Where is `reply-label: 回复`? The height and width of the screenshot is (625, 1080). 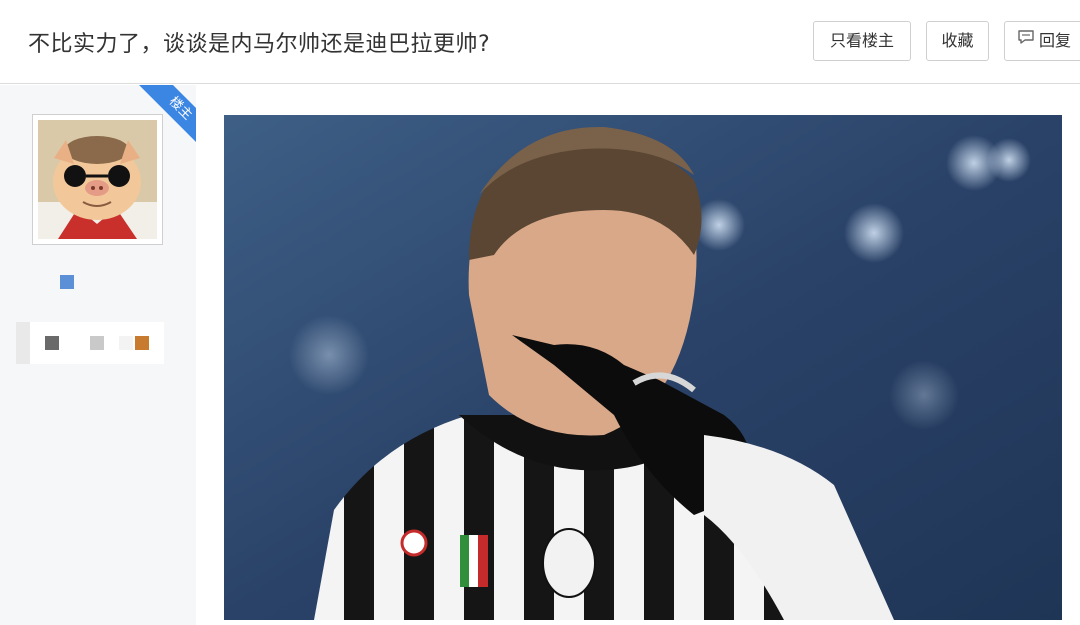 reply-label: 回复 is located at coordinates (1055, 40).